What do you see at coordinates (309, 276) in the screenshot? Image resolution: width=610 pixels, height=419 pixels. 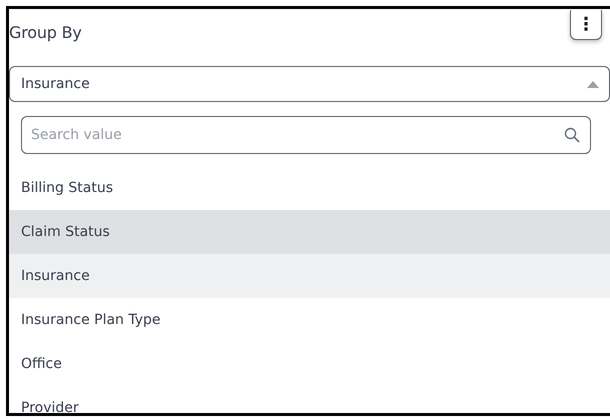 I see `option-item: Insurance` at bounding box center [309, 276].